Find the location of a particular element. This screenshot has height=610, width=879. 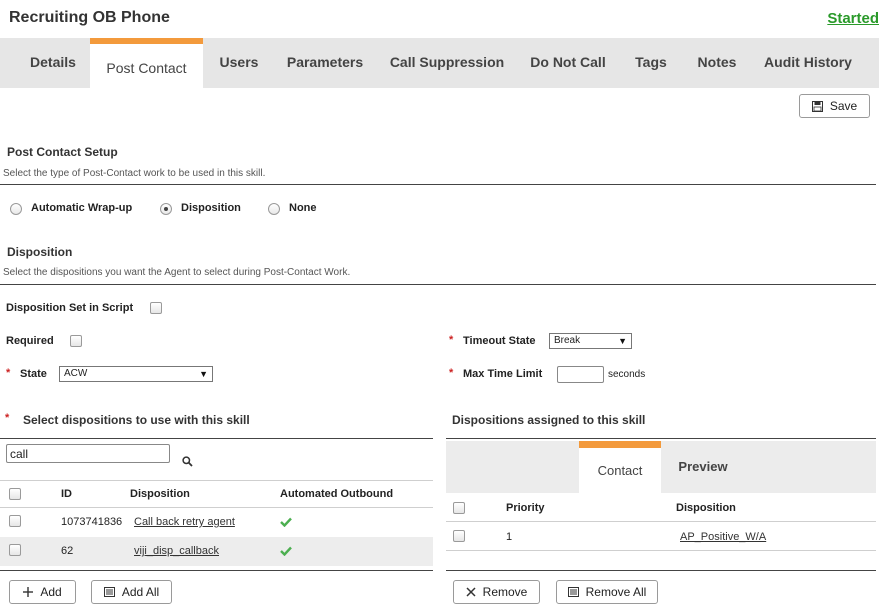

radio-automatic-wrapup is located at coordinates (16, 209).